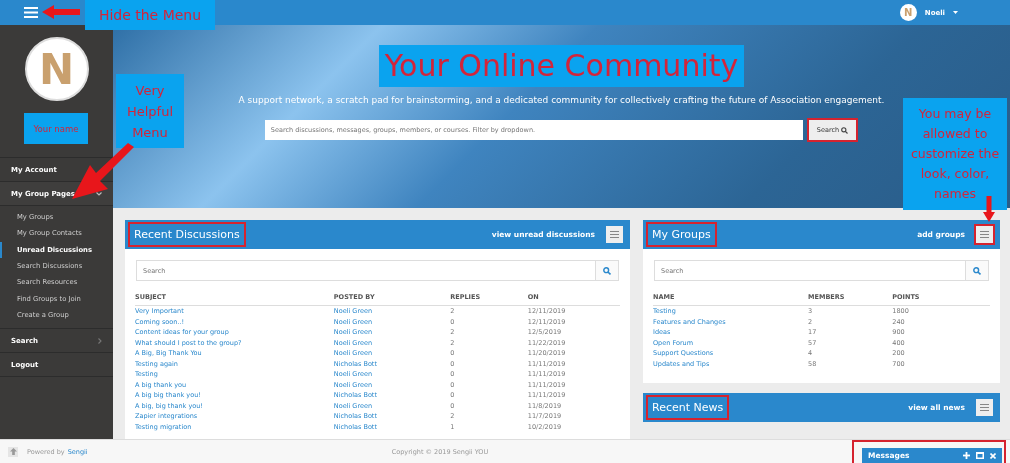 This screenshot has height=463, width=1010. I want to click on hero-subtitle: A support network, a scratch pad for brainstorming, and a dedicated community for collectively crafting the future of Association engagement., so click(561, 100).